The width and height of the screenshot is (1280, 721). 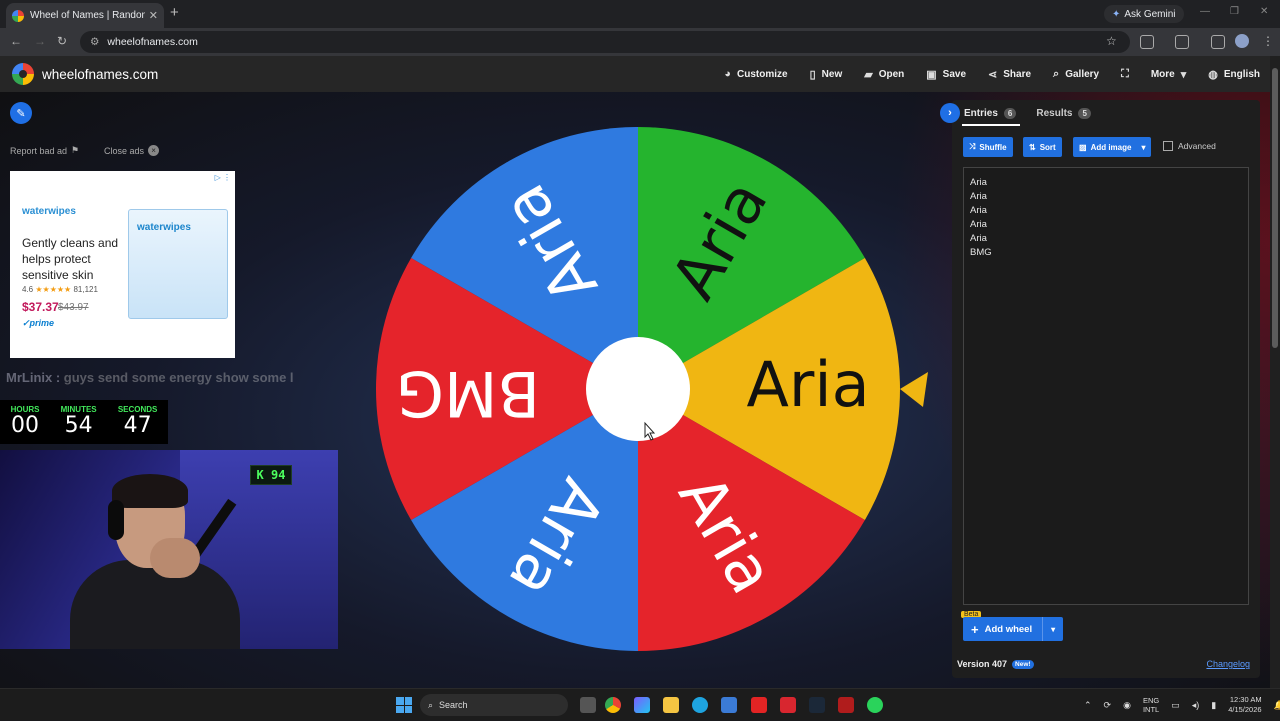 I want to click on site-favicon-icon, so click(x=18, y=15).